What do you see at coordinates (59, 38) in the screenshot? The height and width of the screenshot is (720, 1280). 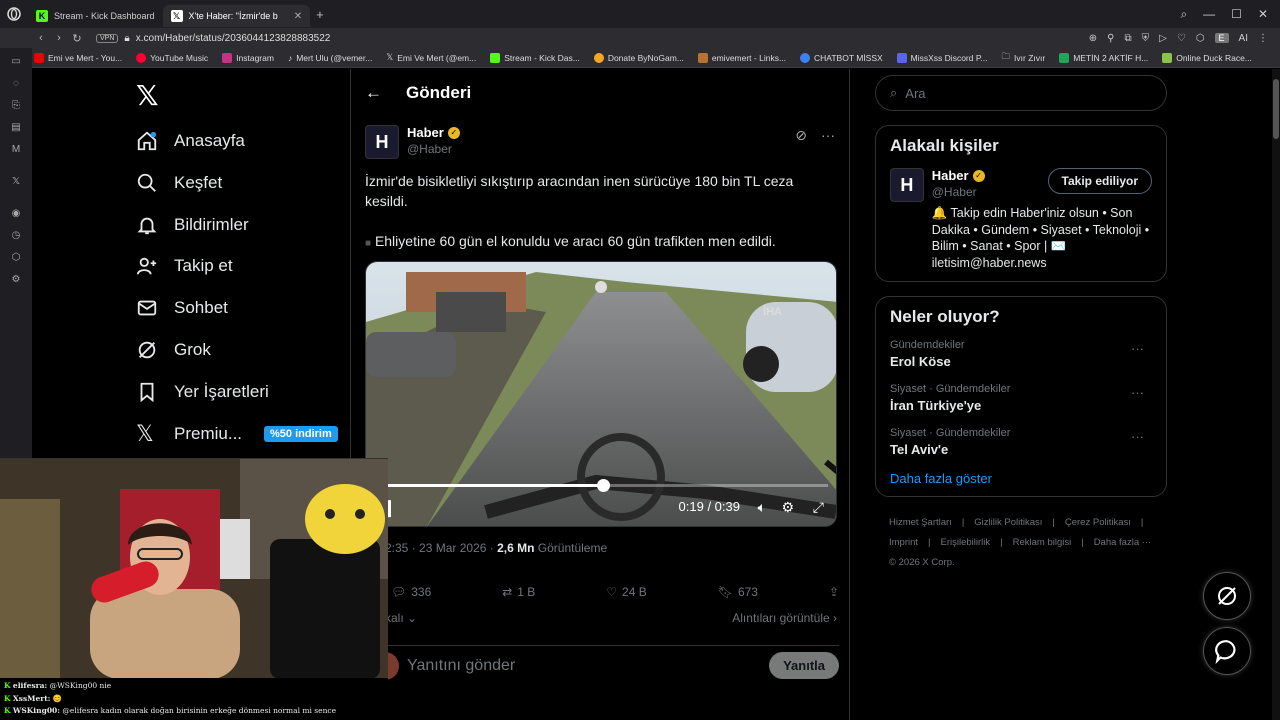 I see `forward-button: ›` at bounding box center [59, 38].